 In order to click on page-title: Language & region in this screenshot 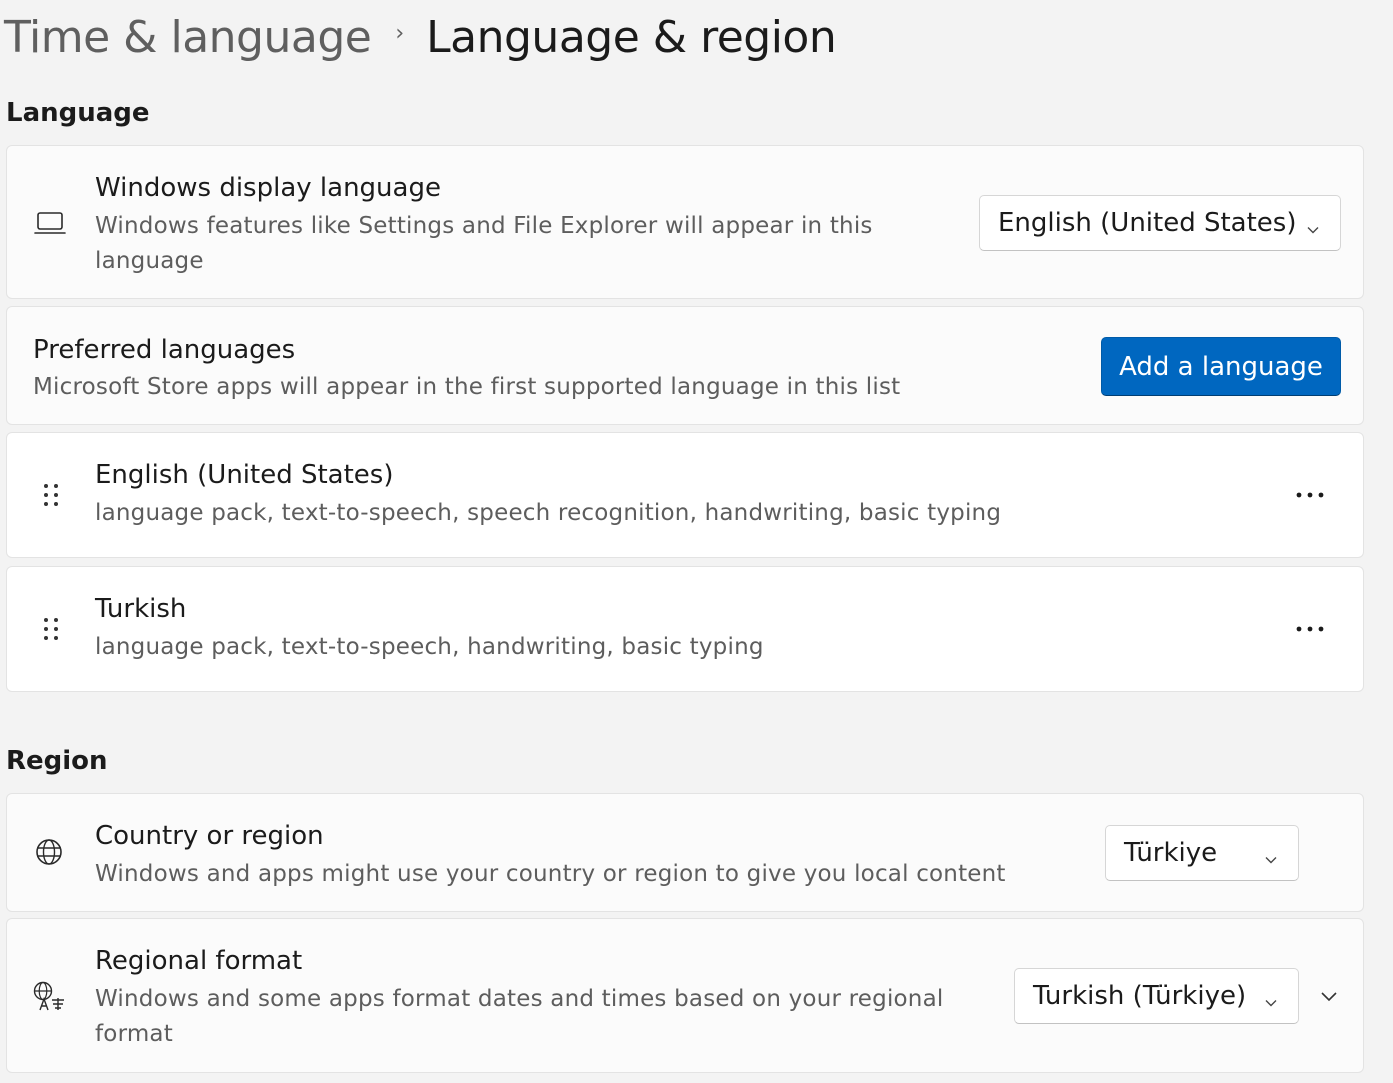, I will do `click(631, 37)`.